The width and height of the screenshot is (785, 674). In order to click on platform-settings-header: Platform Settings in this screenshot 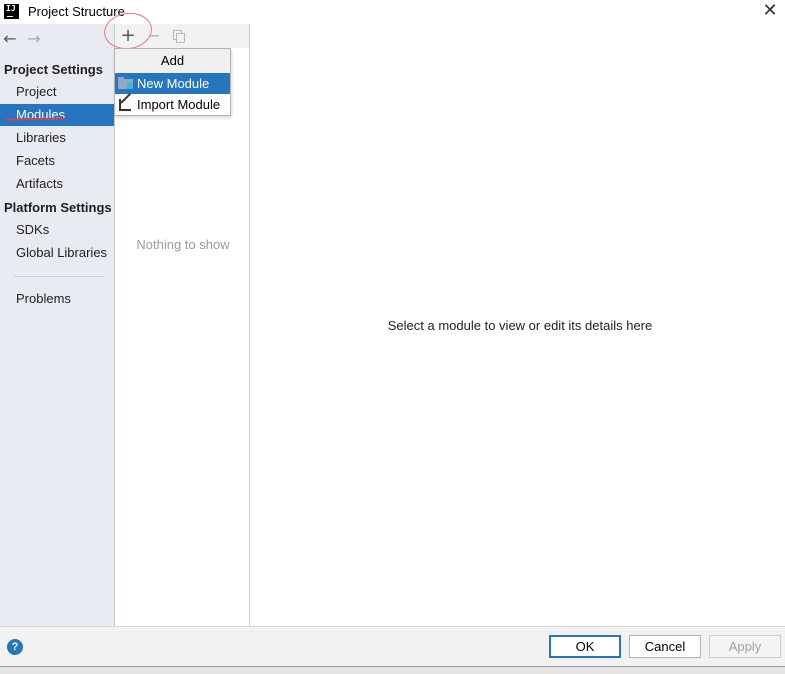, I will do `click(58, 207)`.